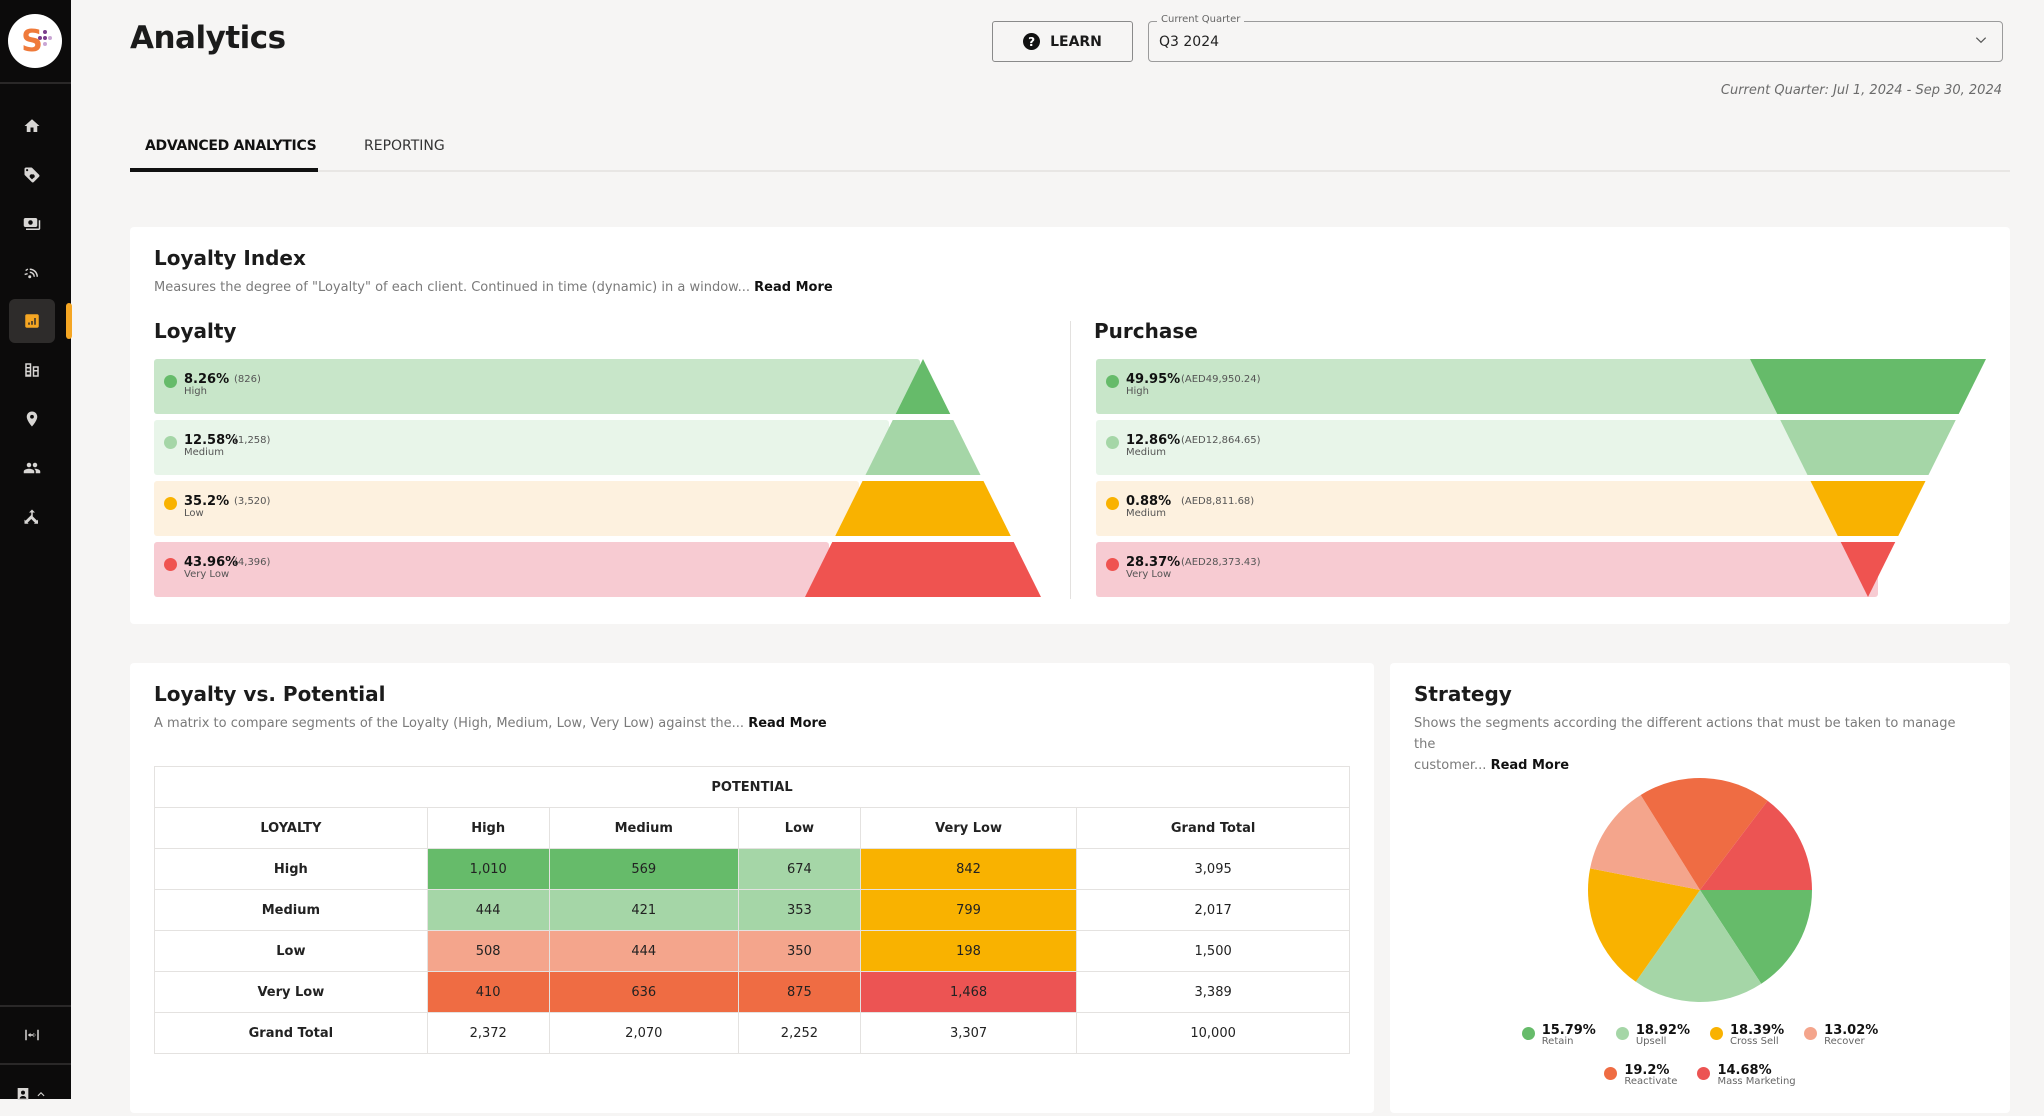 Image resolution: width=2044 pixels, height=1116 pixels. I want to click on matrix-cell: 198, so click(968, 951).